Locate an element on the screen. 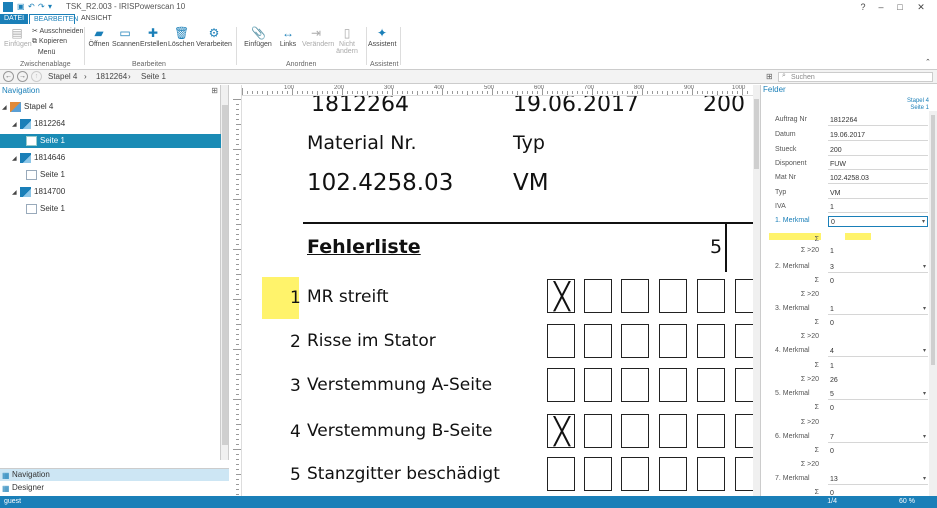  error-list-count: 5 is located at coordinates (716, 247).